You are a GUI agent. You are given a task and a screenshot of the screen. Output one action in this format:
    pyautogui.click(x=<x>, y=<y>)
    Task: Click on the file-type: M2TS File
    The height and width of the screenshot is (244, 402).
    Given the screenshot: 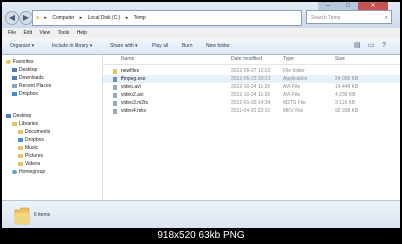 What is the action you would take?
    pyautogui.click(x=294, y=103)
    